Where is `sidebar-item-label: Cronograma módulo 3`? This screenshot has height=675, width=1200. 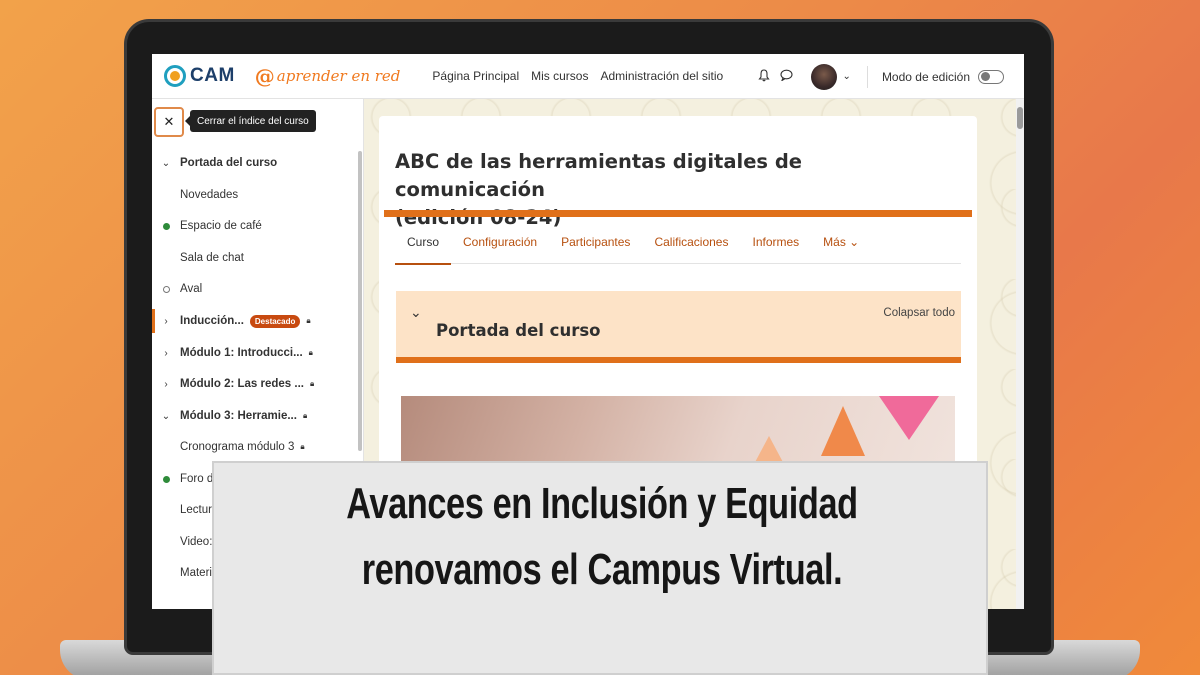
sidebar-item-label: Cronograma módulo 3 is located at coordinates (237, 447).